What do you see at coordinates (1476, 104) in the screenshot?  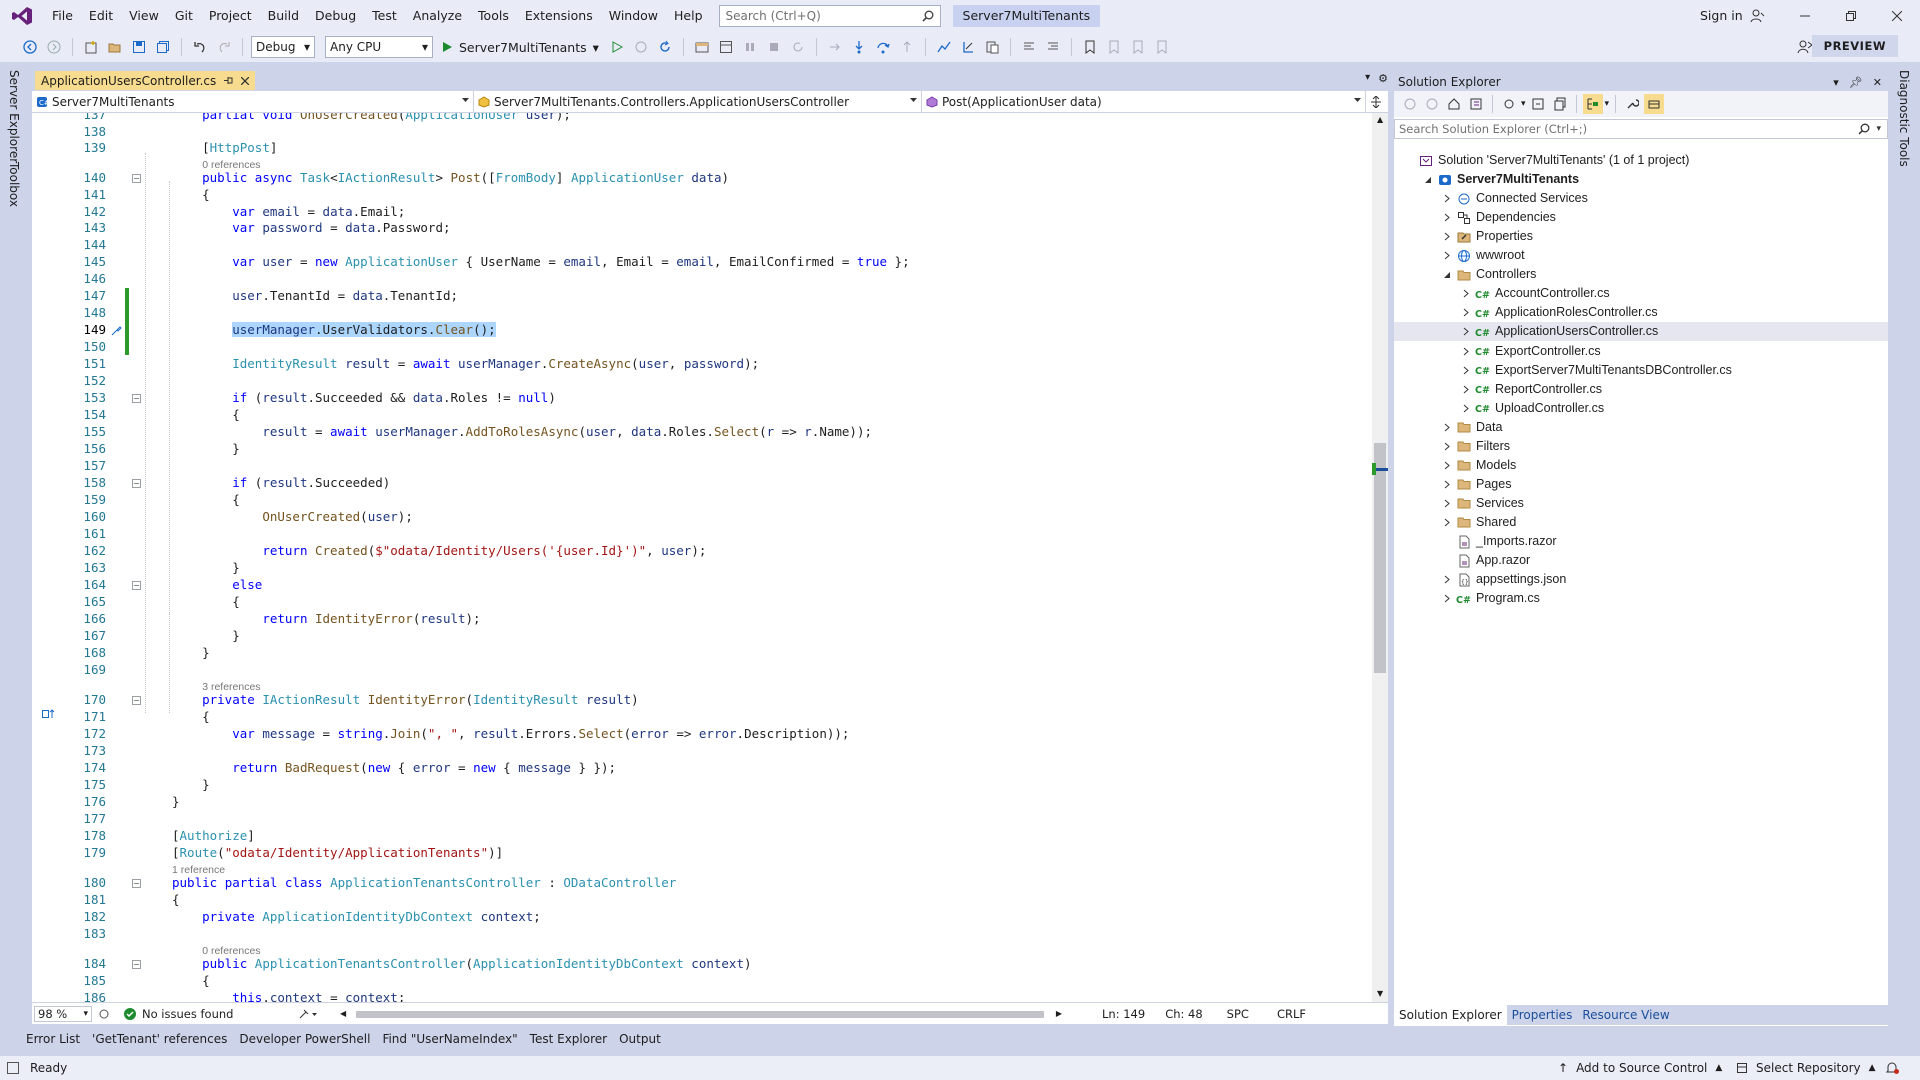 I see `switch-views-icon` at bounding box center [1476, 104].